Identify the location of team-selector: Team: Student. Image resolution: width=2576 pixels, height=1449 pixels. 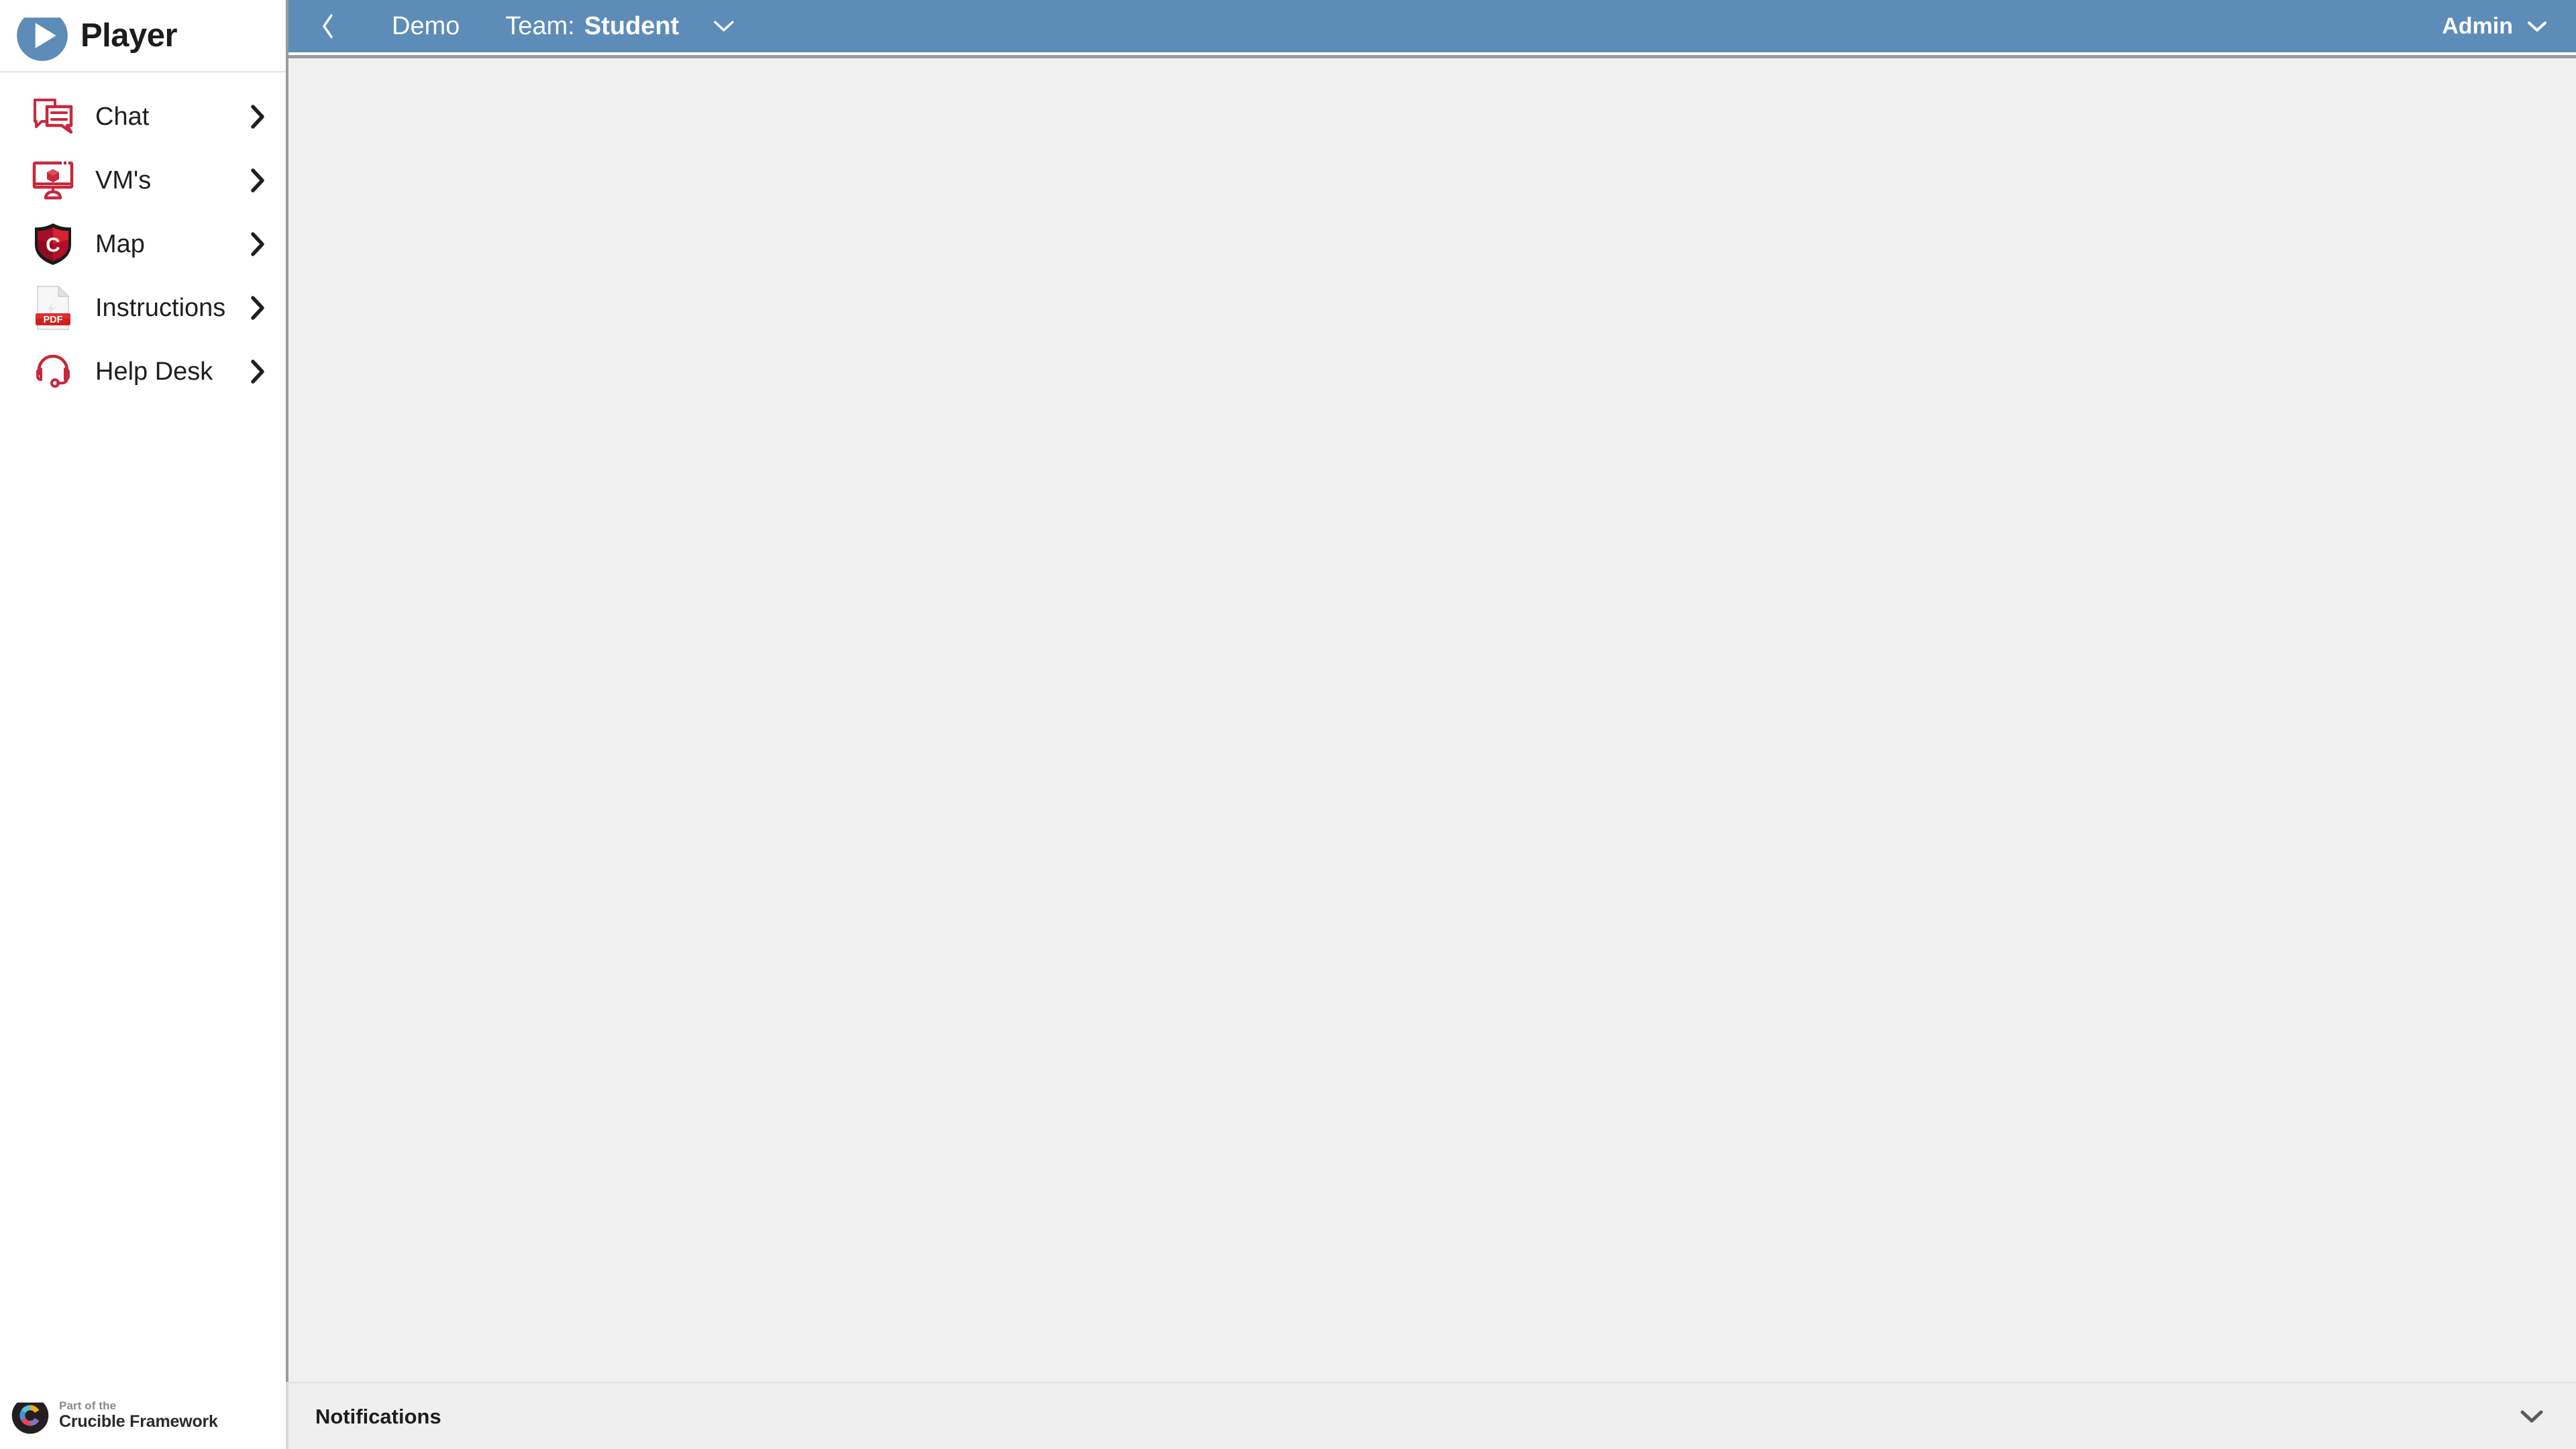
(620, 26).